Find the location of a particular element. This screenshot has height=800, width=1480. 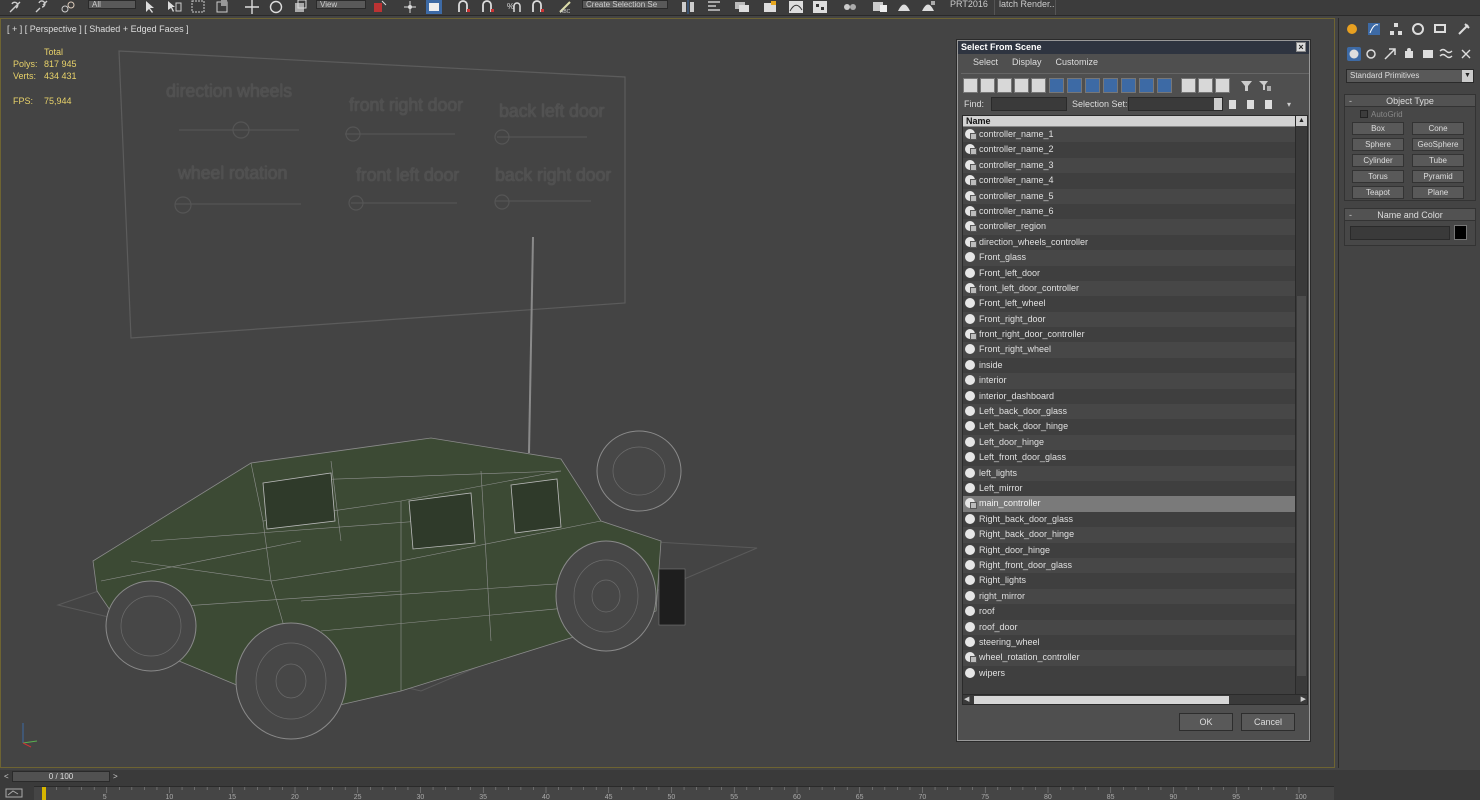

list-item: controller_name_2 is located at coordinates (1130, 149).